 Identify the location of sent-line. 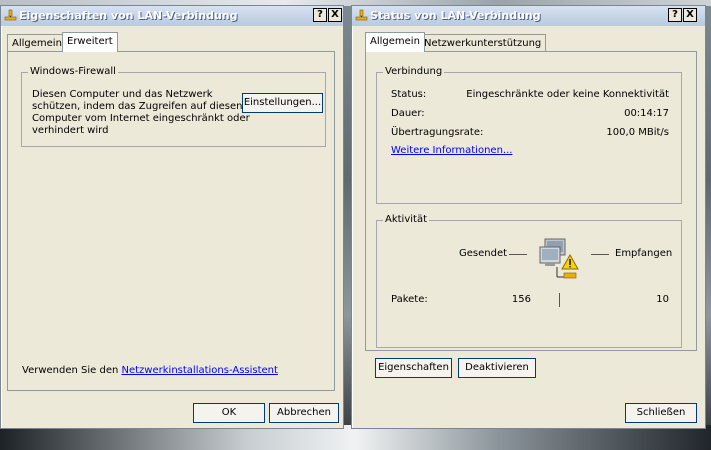
(518, 254).